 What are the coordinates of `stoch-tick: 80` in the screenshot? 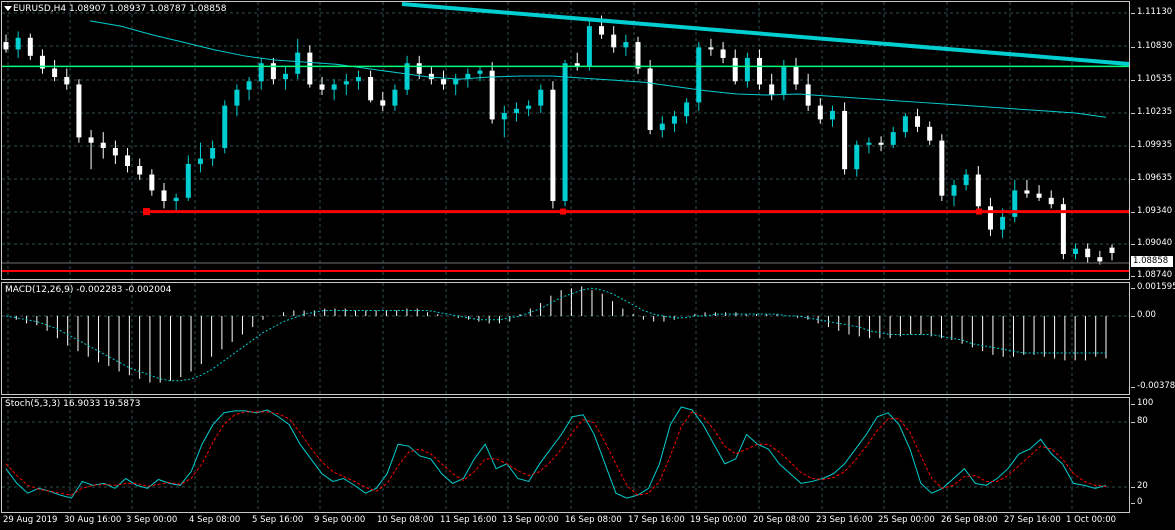 It's located at (1139, 421).